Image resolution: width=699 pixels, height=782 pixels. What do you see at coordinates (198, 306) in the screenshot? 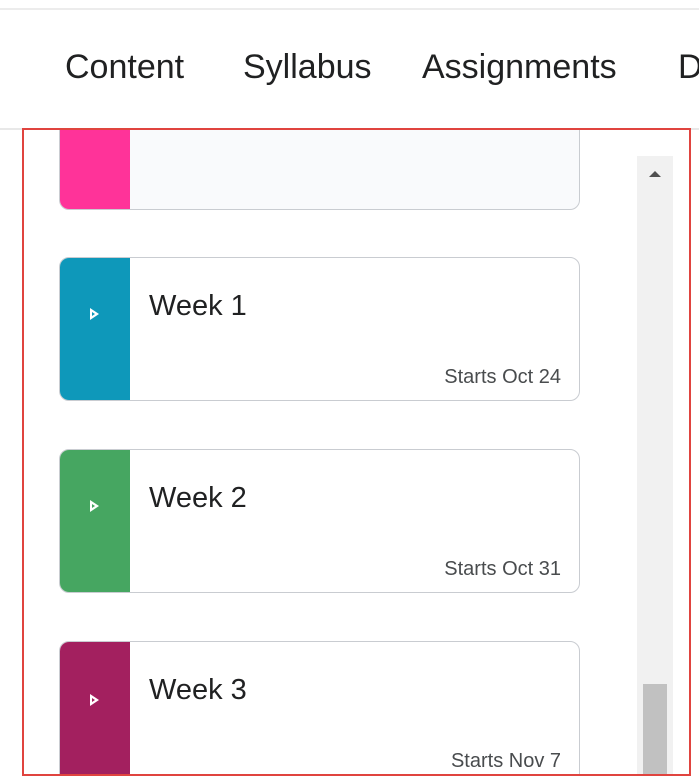
I see `module-title: Week 1` at bounding box center [198, 306].